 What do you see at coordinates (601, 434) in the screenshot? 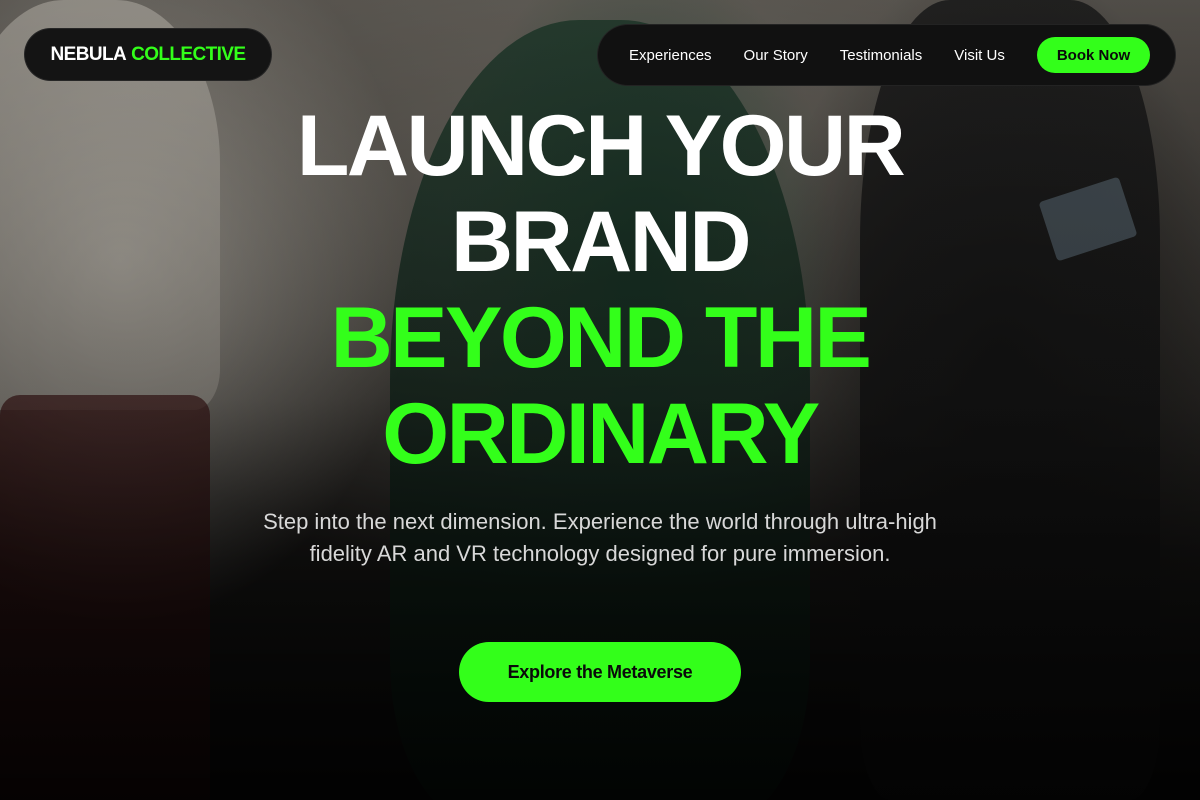
I see `headline-line-4: ORDINARY` at bounding box center [601, 434].